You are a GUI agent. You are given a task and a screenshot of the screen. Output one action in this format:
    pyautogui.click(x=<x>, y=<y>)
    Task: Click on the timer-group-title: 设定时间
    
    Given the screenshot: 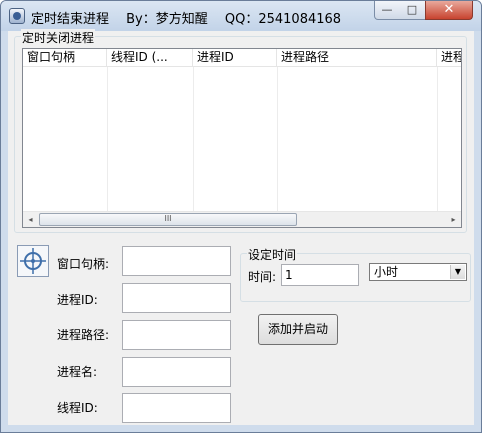 What is the action you would take?
    pyautogui.click(x=272, y=254)
    